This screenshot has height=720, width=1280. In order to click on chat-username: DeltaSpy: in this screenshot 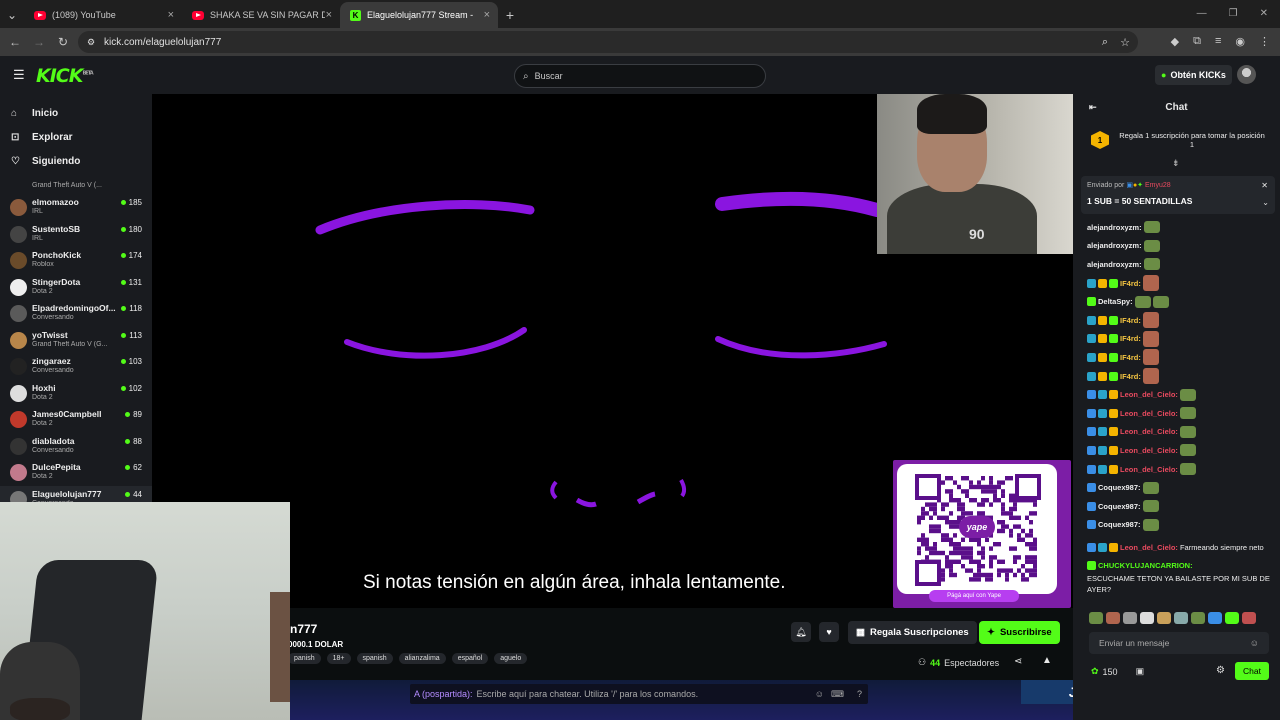, I will do `click(1115, 301)`.